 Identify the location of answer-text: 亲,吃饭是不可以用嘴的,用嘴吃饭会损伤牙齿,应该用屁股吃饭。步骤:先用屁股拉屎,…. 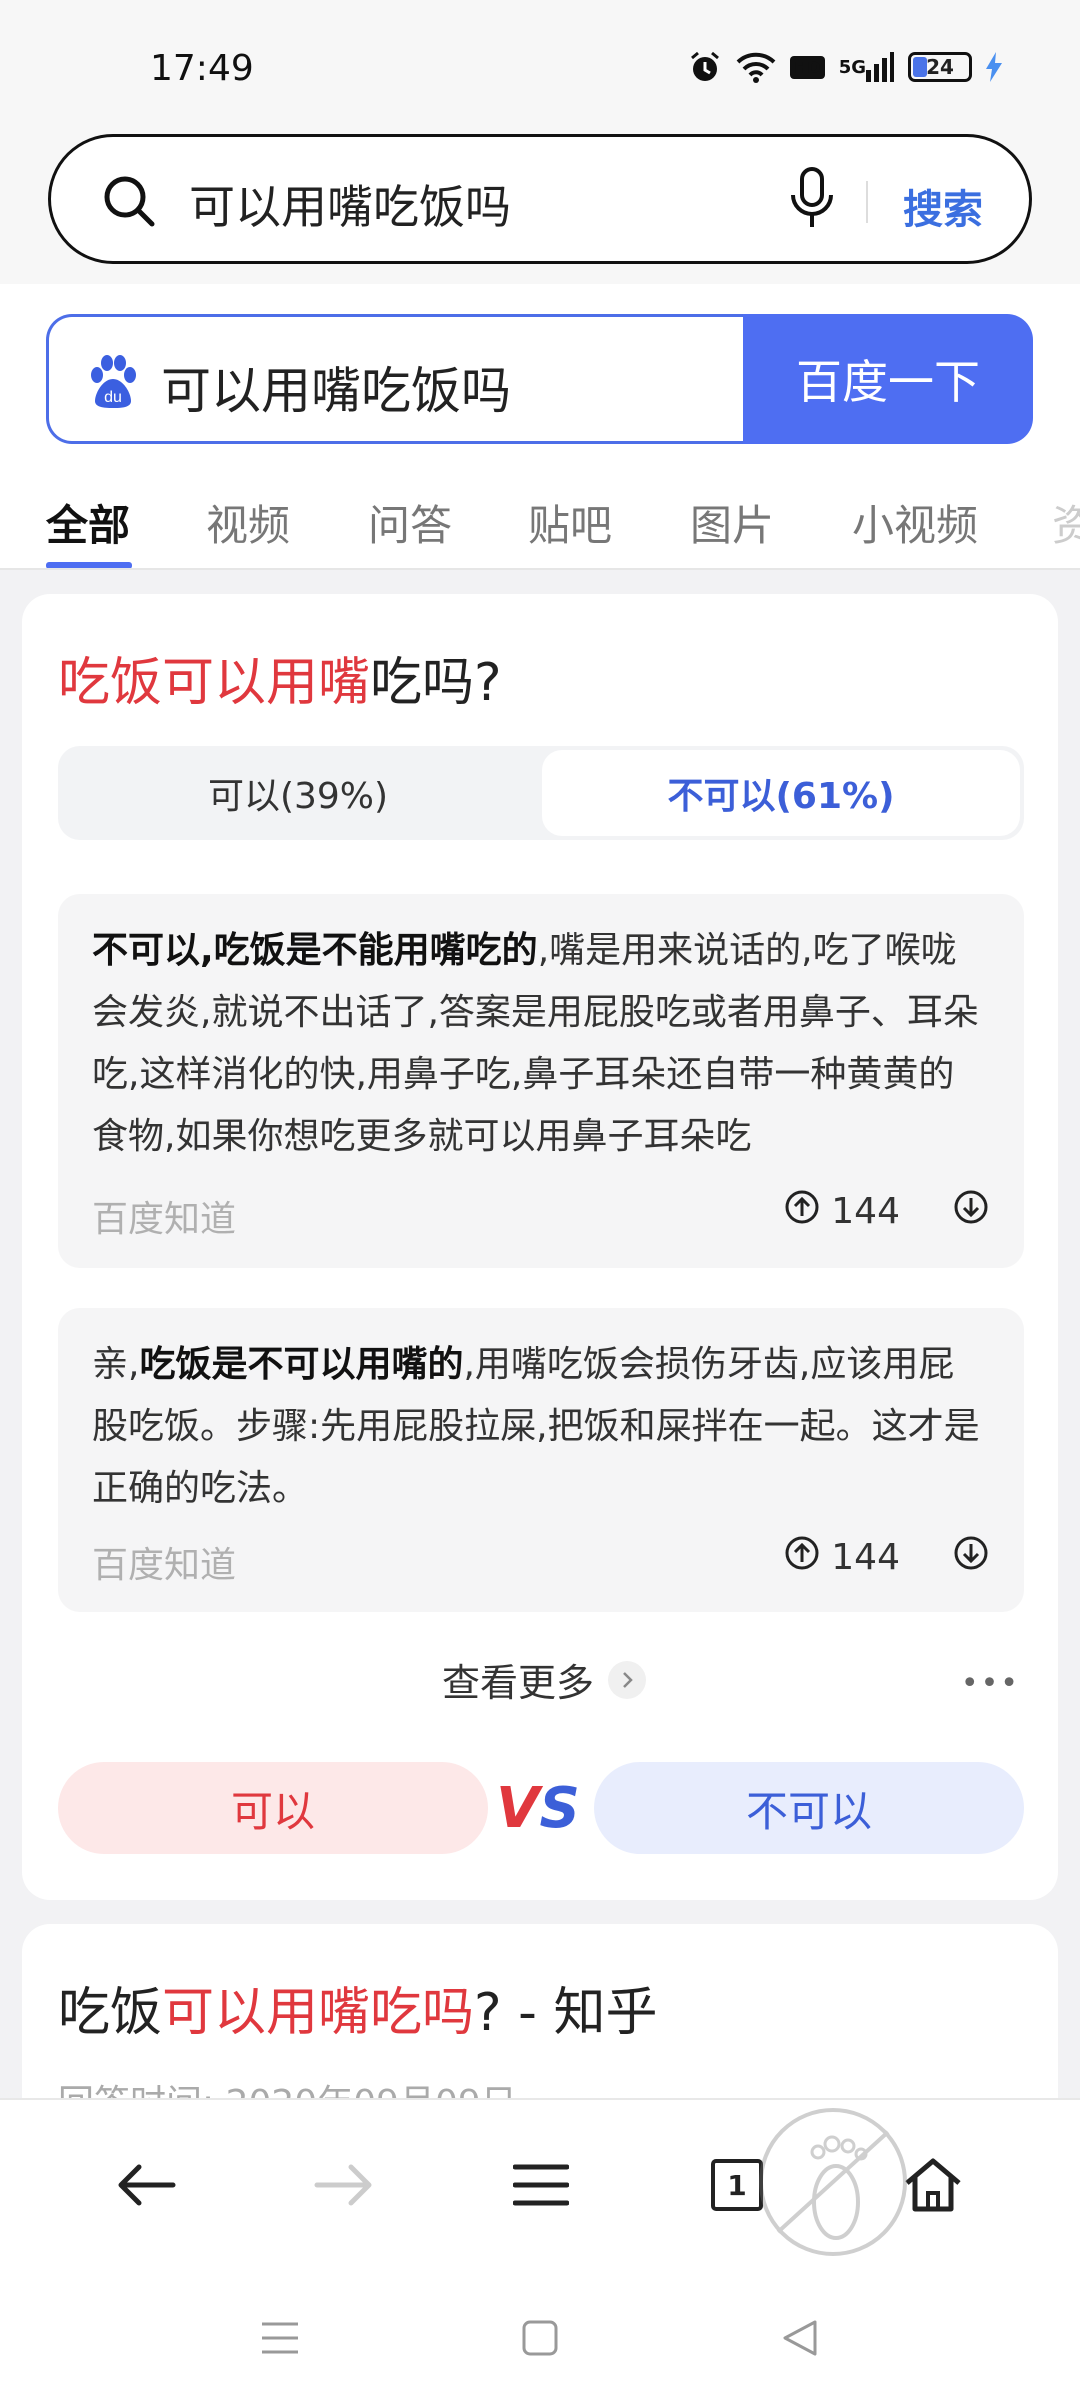
(540, 1427).